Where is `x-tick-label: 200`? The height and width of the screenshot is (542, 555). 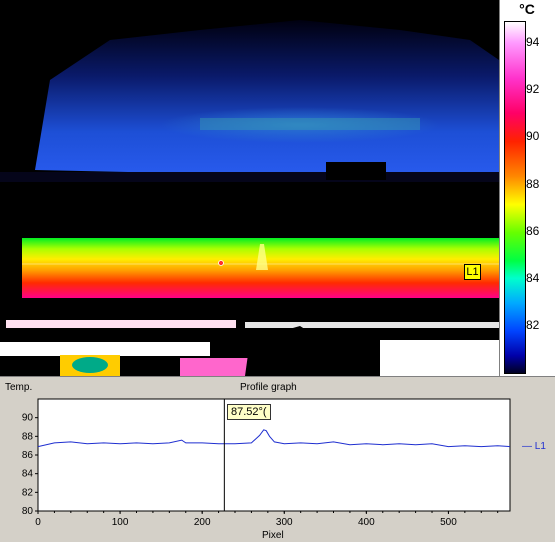
x-tick-label: 200 is located at coordinates (202, 522).